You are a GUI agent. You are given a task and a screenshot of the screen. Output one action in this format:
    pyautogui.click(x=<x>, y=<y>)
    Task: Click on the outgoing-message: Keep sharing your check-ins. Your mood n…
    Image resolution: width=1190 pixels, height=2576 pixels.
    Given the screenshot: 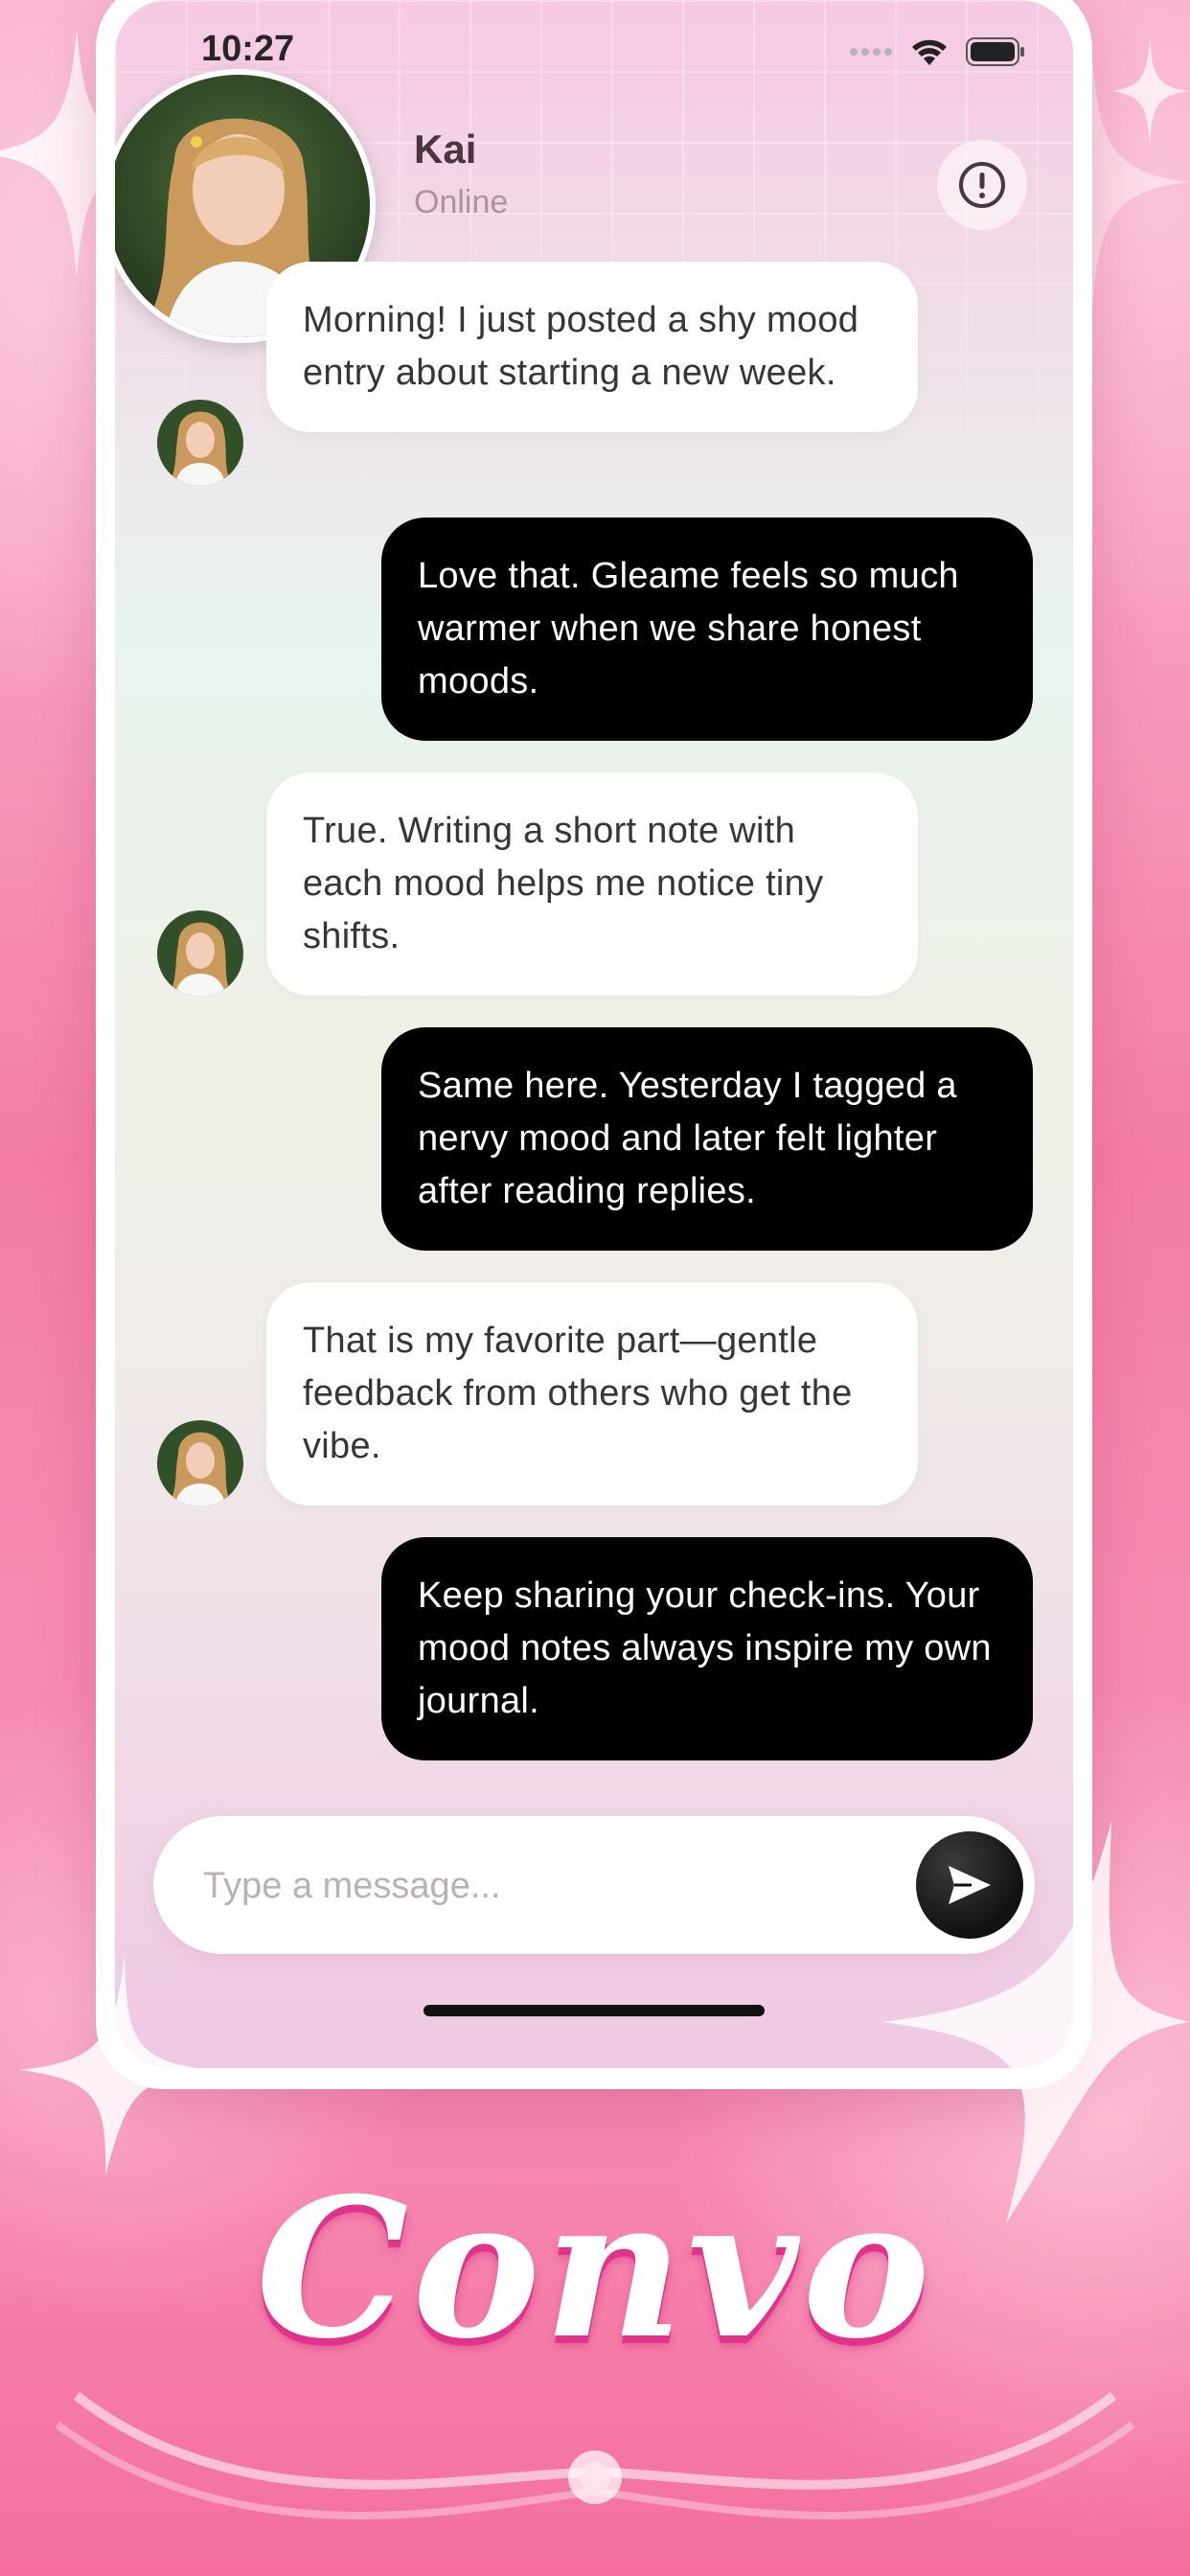 What is the action you would take?
    pyautogui.click(x=707, y=1648)
    